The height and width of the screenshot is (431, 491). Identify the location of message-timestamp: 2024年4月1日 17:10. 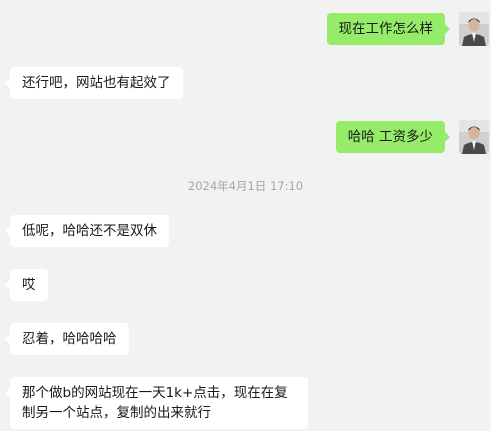
(245, 186).